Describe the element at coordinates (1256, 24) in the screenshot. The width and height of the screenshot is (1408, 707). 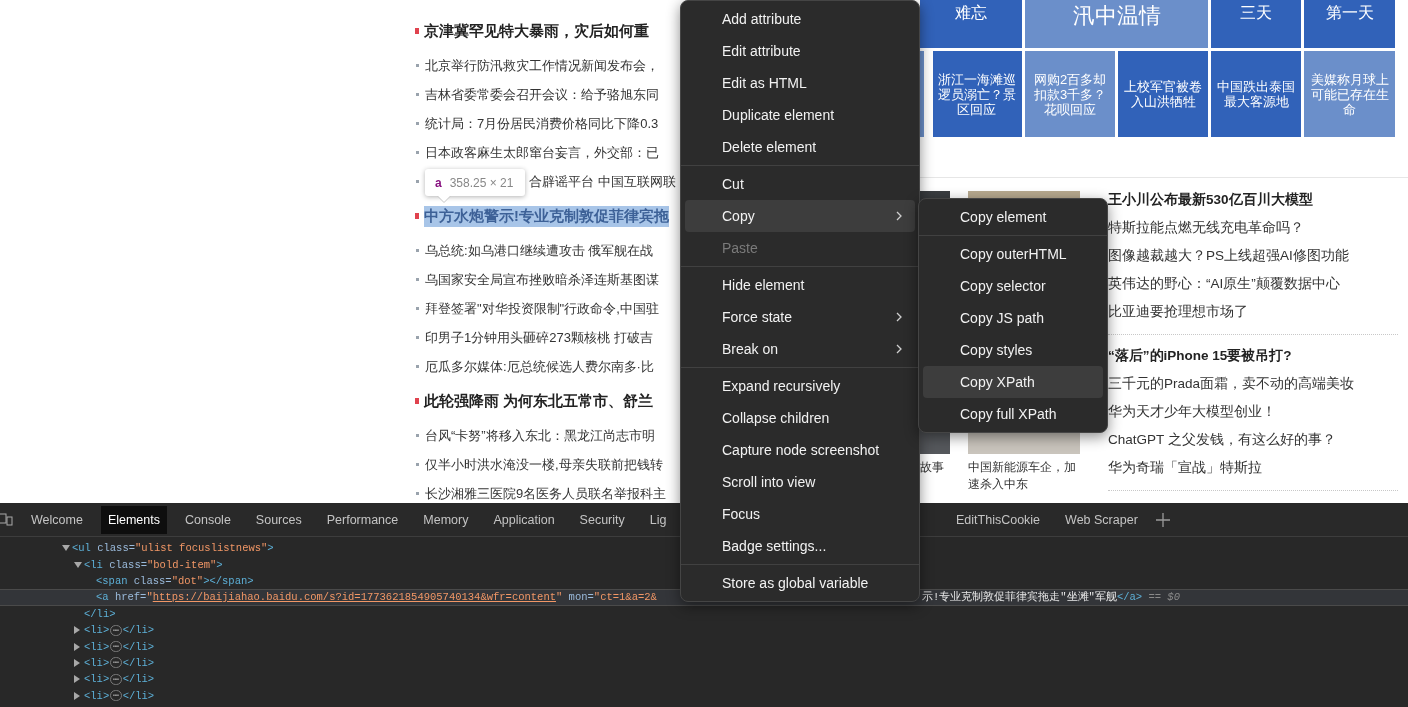
I see `news-tile: 三天` at that location.